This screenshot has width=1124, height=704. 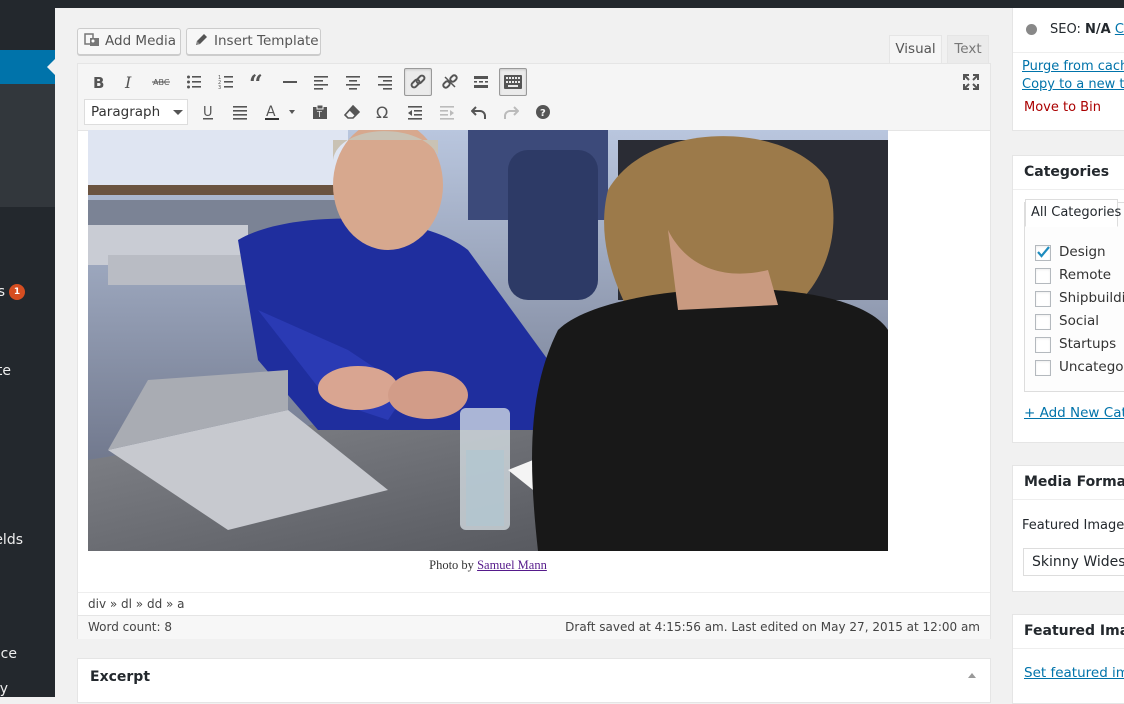 I want to click on bullet-list-icon, so click(x=194, y=82).